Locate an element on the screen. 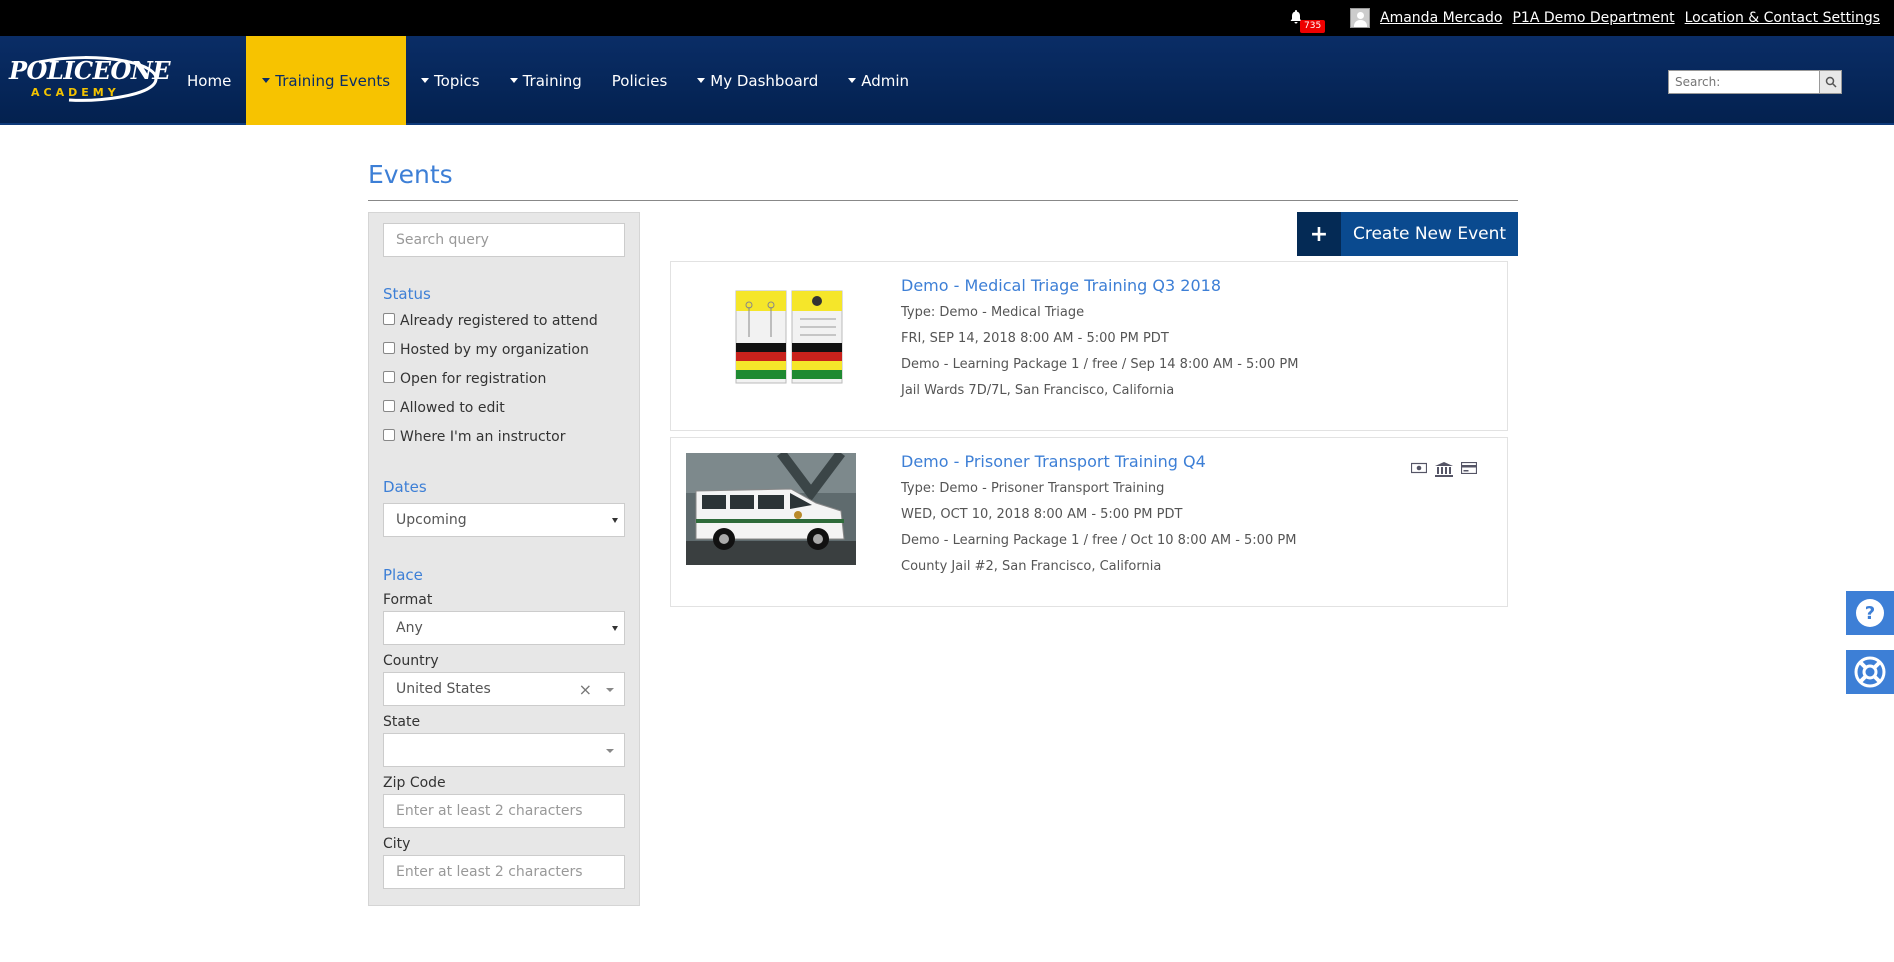 The width and height of the screenshot is (1894, 962). policeone-academy-logo: POLICEONE ACADEMY is located at coordinates (90, 80).